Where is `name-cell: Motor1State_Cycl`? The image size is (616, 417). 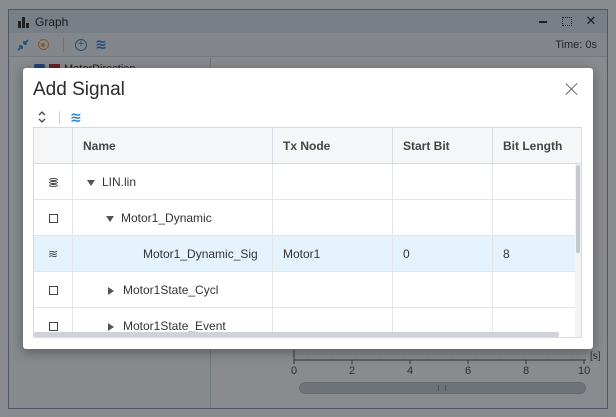
name-cell: Motor1State_Cycl is located at coordinates (172, 290).